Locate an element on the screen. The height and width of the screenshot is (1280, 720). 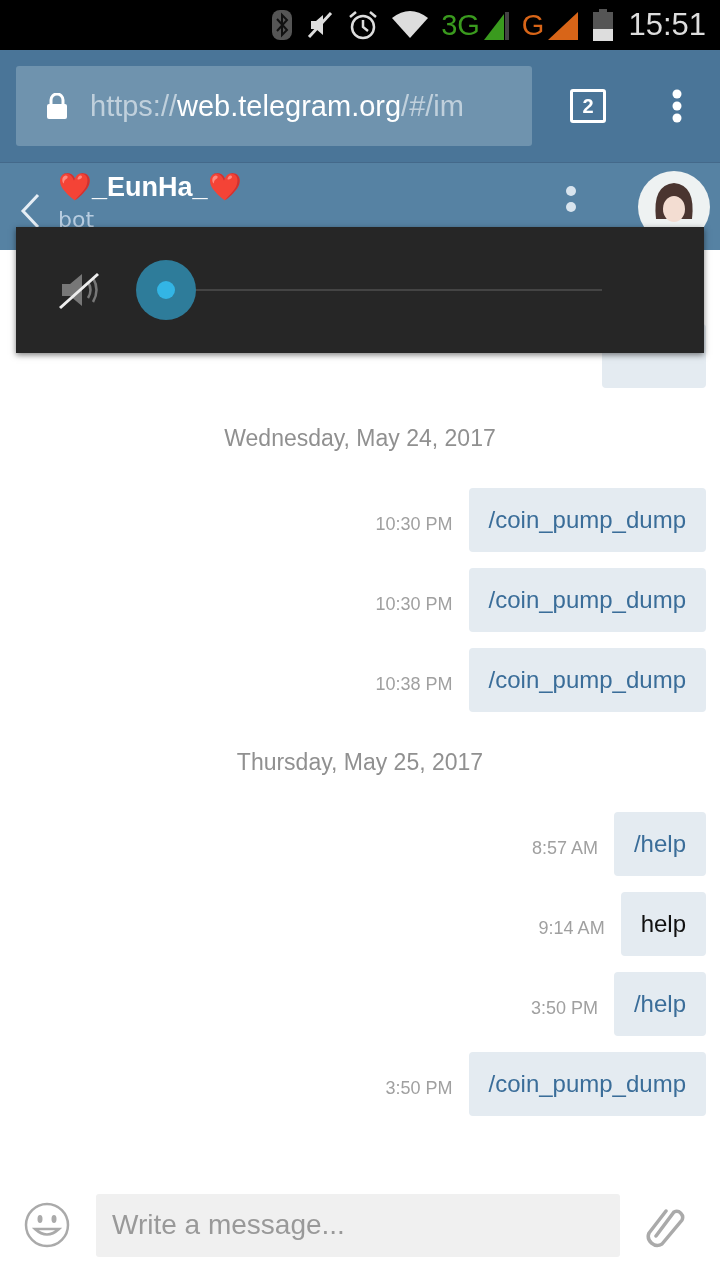
date-divider: Thursday, May 25, 2017 is located at coordinates (360, 762).